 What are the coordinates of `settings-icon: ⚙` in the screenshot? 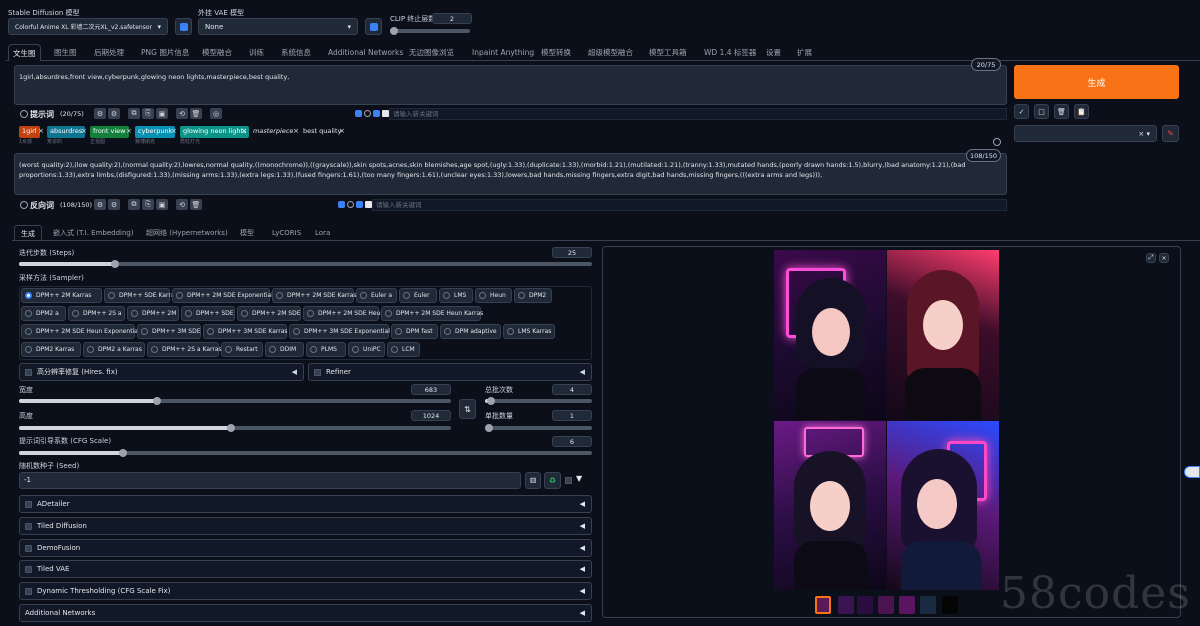 It's located at (114, 204).